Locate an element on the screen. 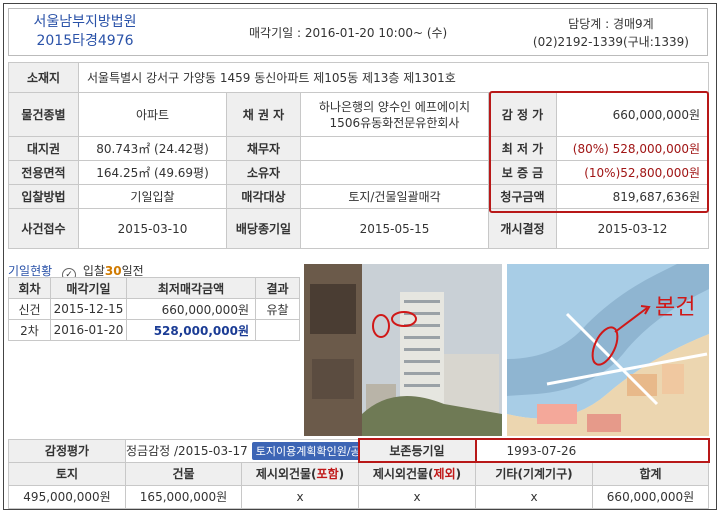  appraisal-col: 토지 is located at coordinates (67, 473).